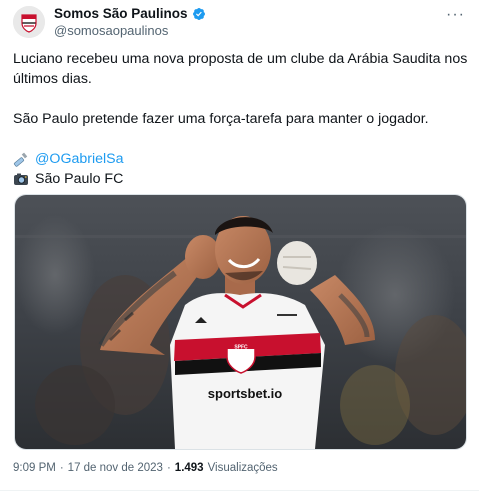 The width and height of the screenshot is (479, 491). Describe the element at coordinates (241, 348) in the screenshot. I see `shirt-crest-text: SPFC` at that location.